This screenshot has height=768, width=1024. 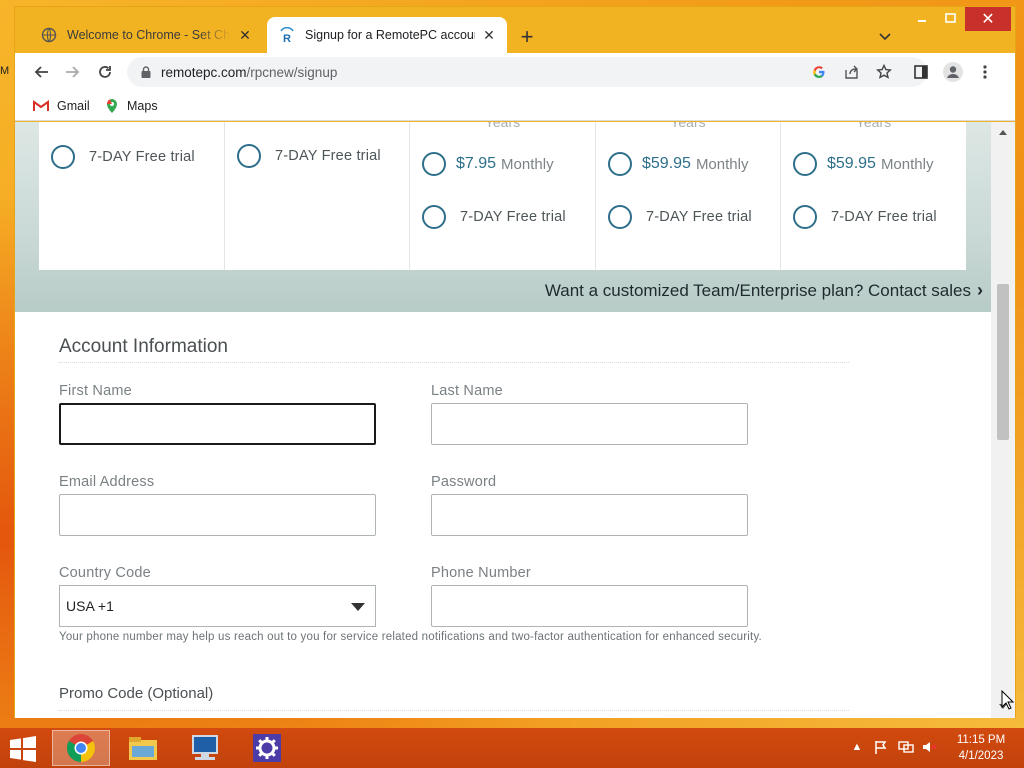 I want to click on maps-icon, so click(x=111, y=106).